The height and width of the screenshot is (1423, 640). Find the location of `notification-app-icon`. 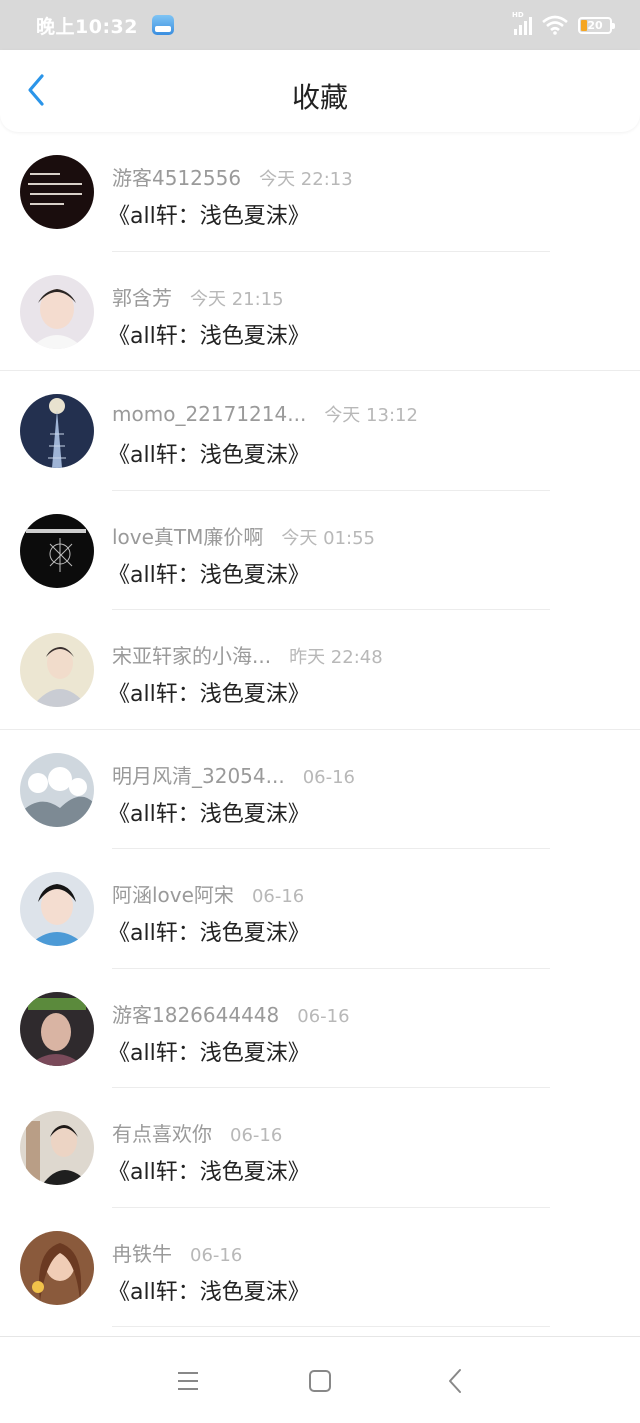

notification-app-icon is located at coordinates (162, 25).